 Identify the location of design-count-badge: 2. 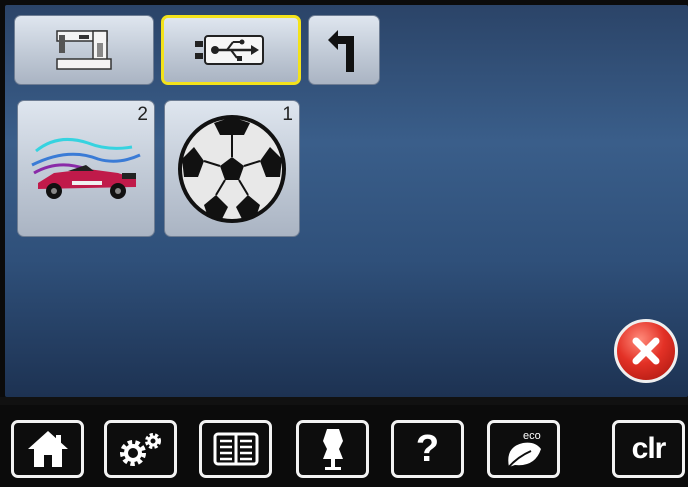
(142, 114).